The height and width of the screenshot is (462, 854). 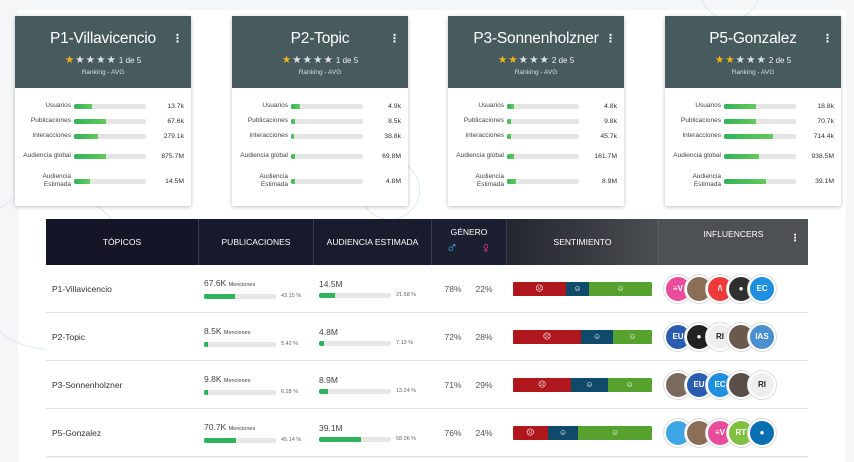 I want to click on topic-name: P3-Sonnenholzner, so click(x=122, y=385).